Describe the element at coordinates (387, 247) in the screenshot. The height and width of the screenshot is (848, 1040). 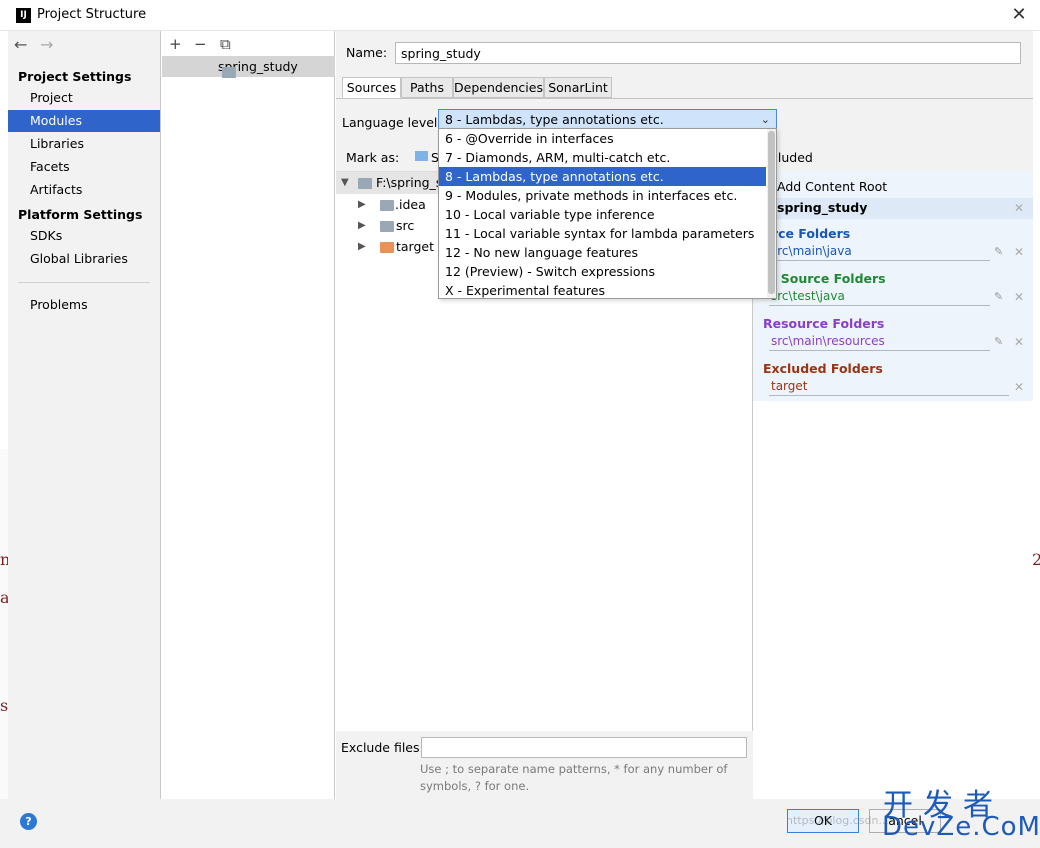
I see `excluded-folder-icon` at that location.